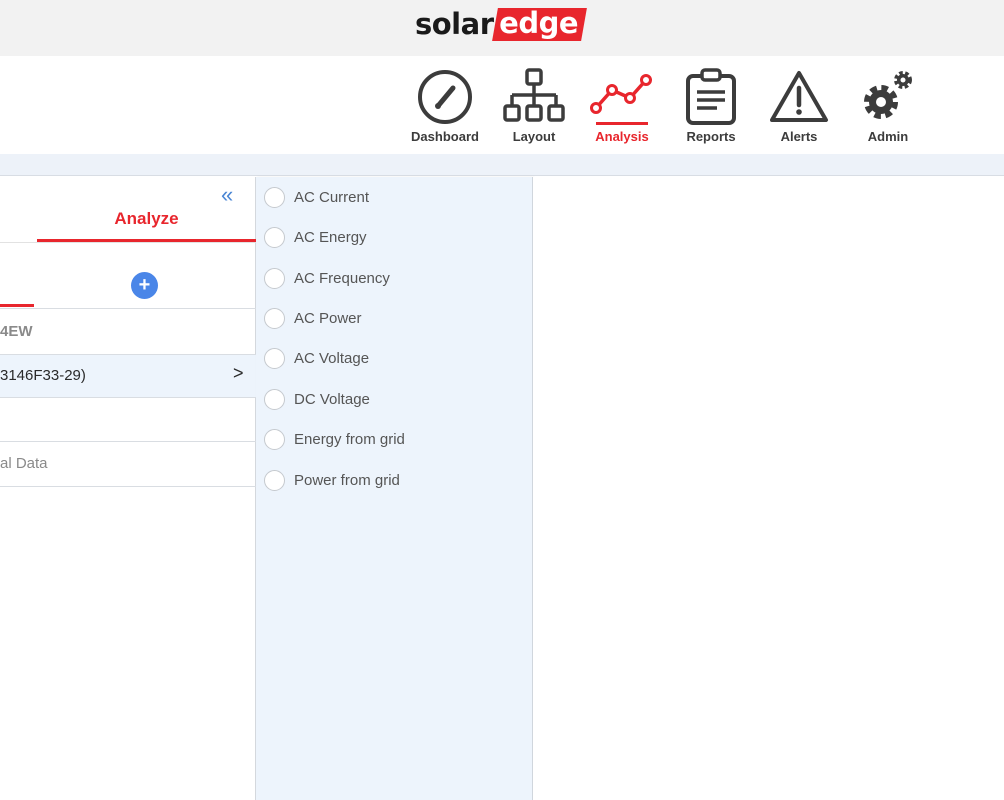  Describe the element at coordinates (711, 136) in the screenshot. I see `nav-reports-label: Reports` at that location.